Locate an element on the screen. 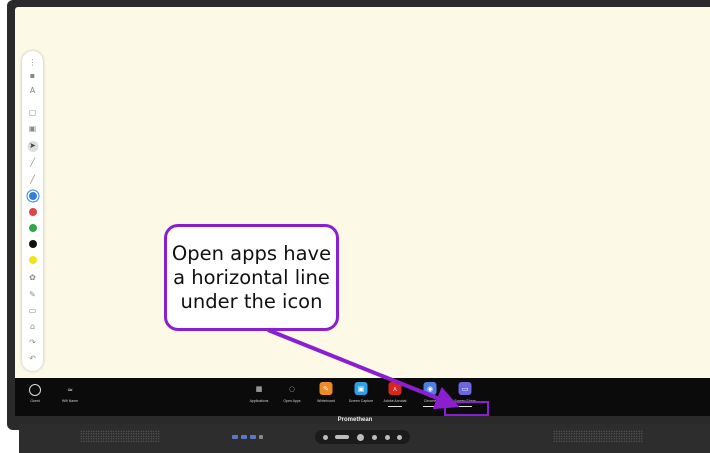  power-button is located at coordinates (361, 437).